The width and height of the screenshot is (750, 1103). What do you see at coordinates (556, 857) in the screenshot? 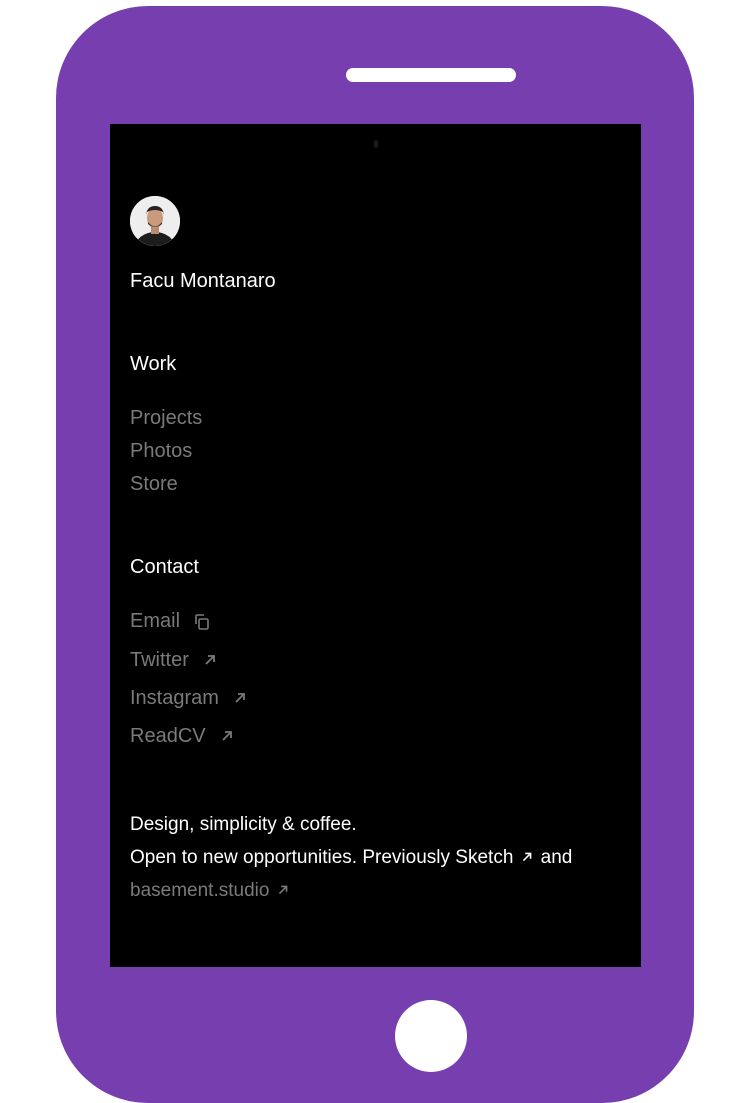
I see `bio-and-text: and` at bounding box center [556, 857].